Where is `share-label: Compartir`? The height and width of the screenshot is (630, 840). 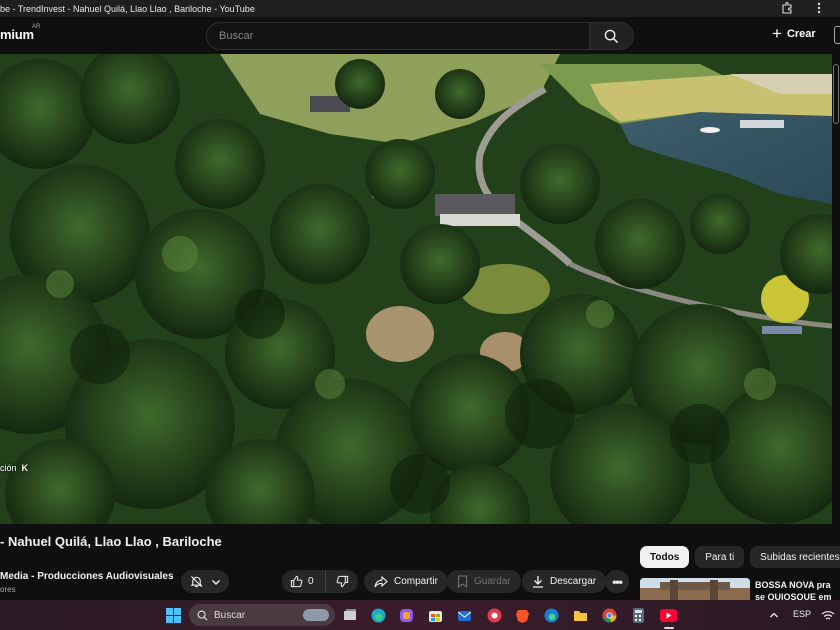
share-label: Compartir is located at coordinates (416, 581).